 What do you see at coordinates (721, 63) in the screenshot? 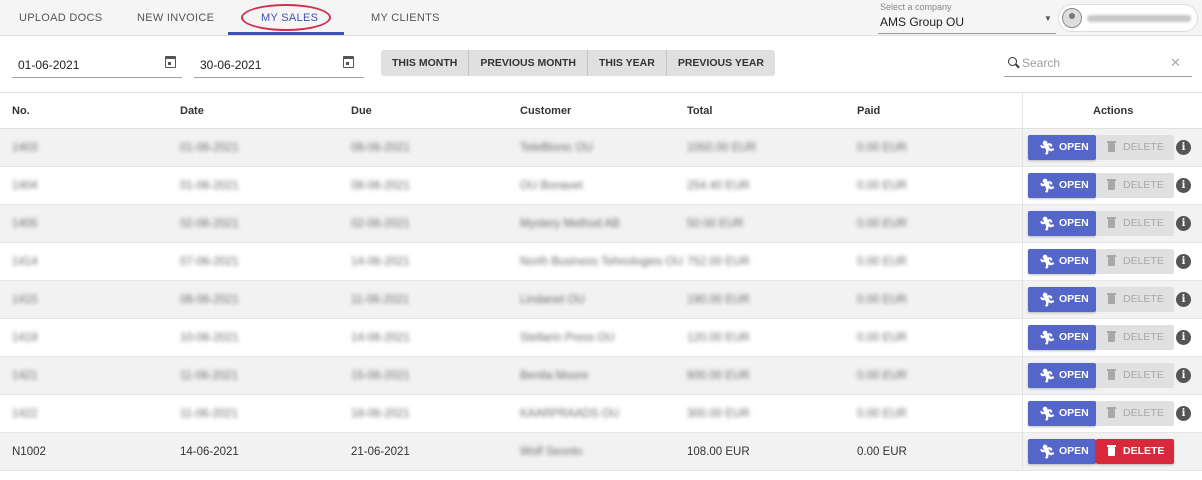
I see `previous-year-button: PREVIOUS YEAR` at bounding box center [721, 63].